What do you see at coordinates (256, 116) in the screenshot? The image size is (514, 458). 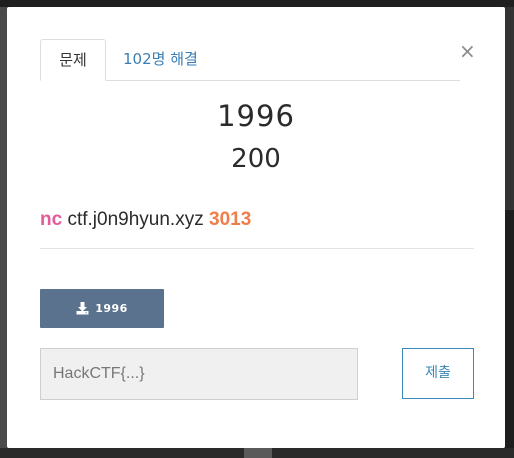 I see `challenge-name: 1996` at bounding box center [256, 116].